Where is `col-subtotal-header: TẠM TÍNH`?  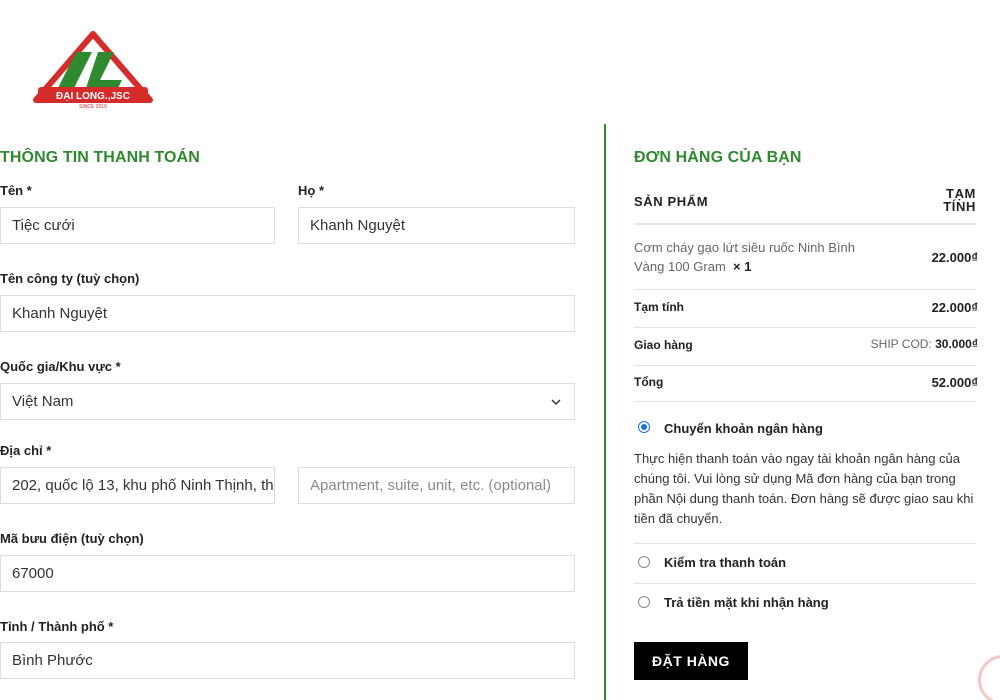 col-subtotal-header: TẠM TÍNH is located at coordinates (959, 200).